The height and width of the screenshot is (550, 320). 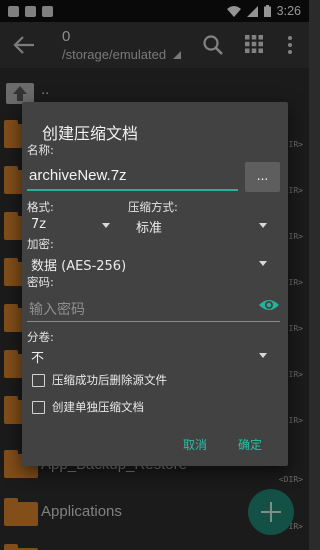 I want to click on encryption-value: 数据 (AES-256), so click(x=79, y=266).